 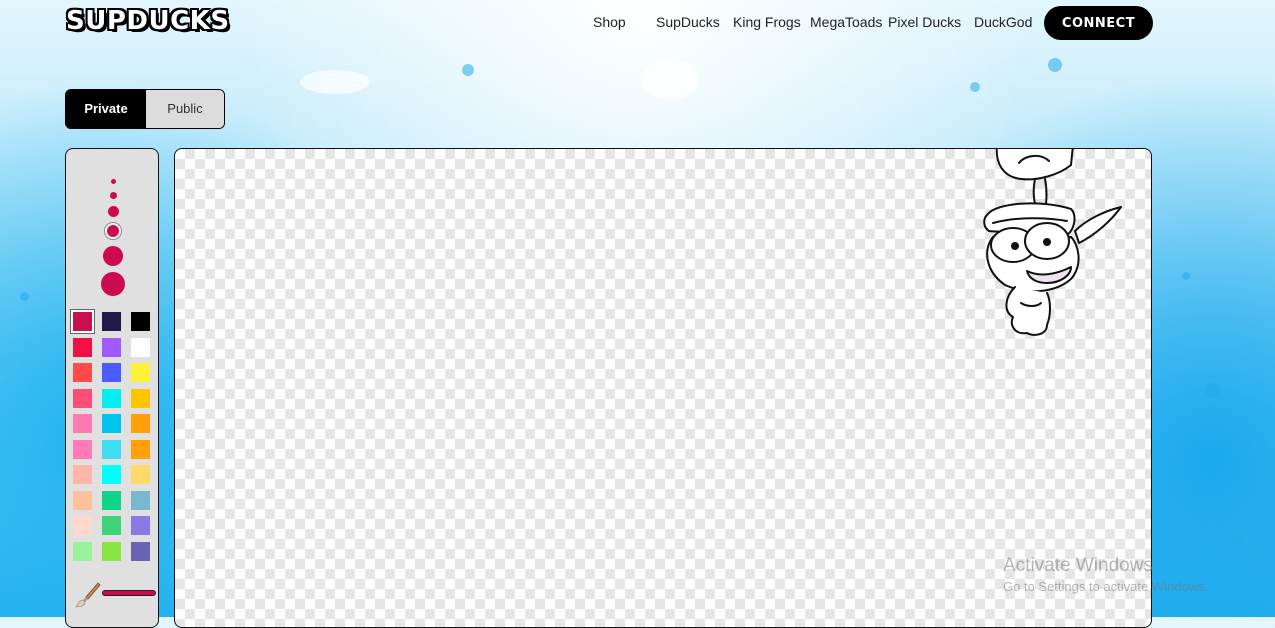 I want to click on nav-duckgod: DuckGod, so click(x=1003, y=22).